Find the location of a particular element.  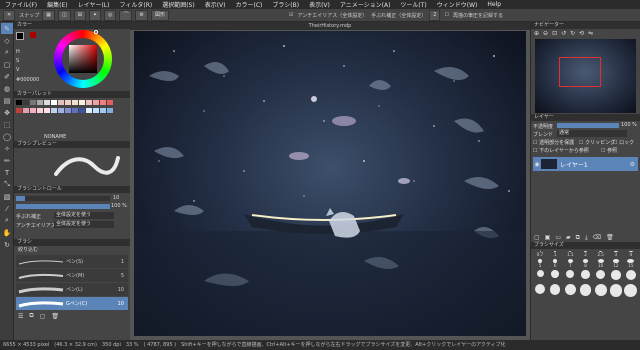

stabilizer-select-brush: 全体設定を使う is located at coordinates (84, 215).